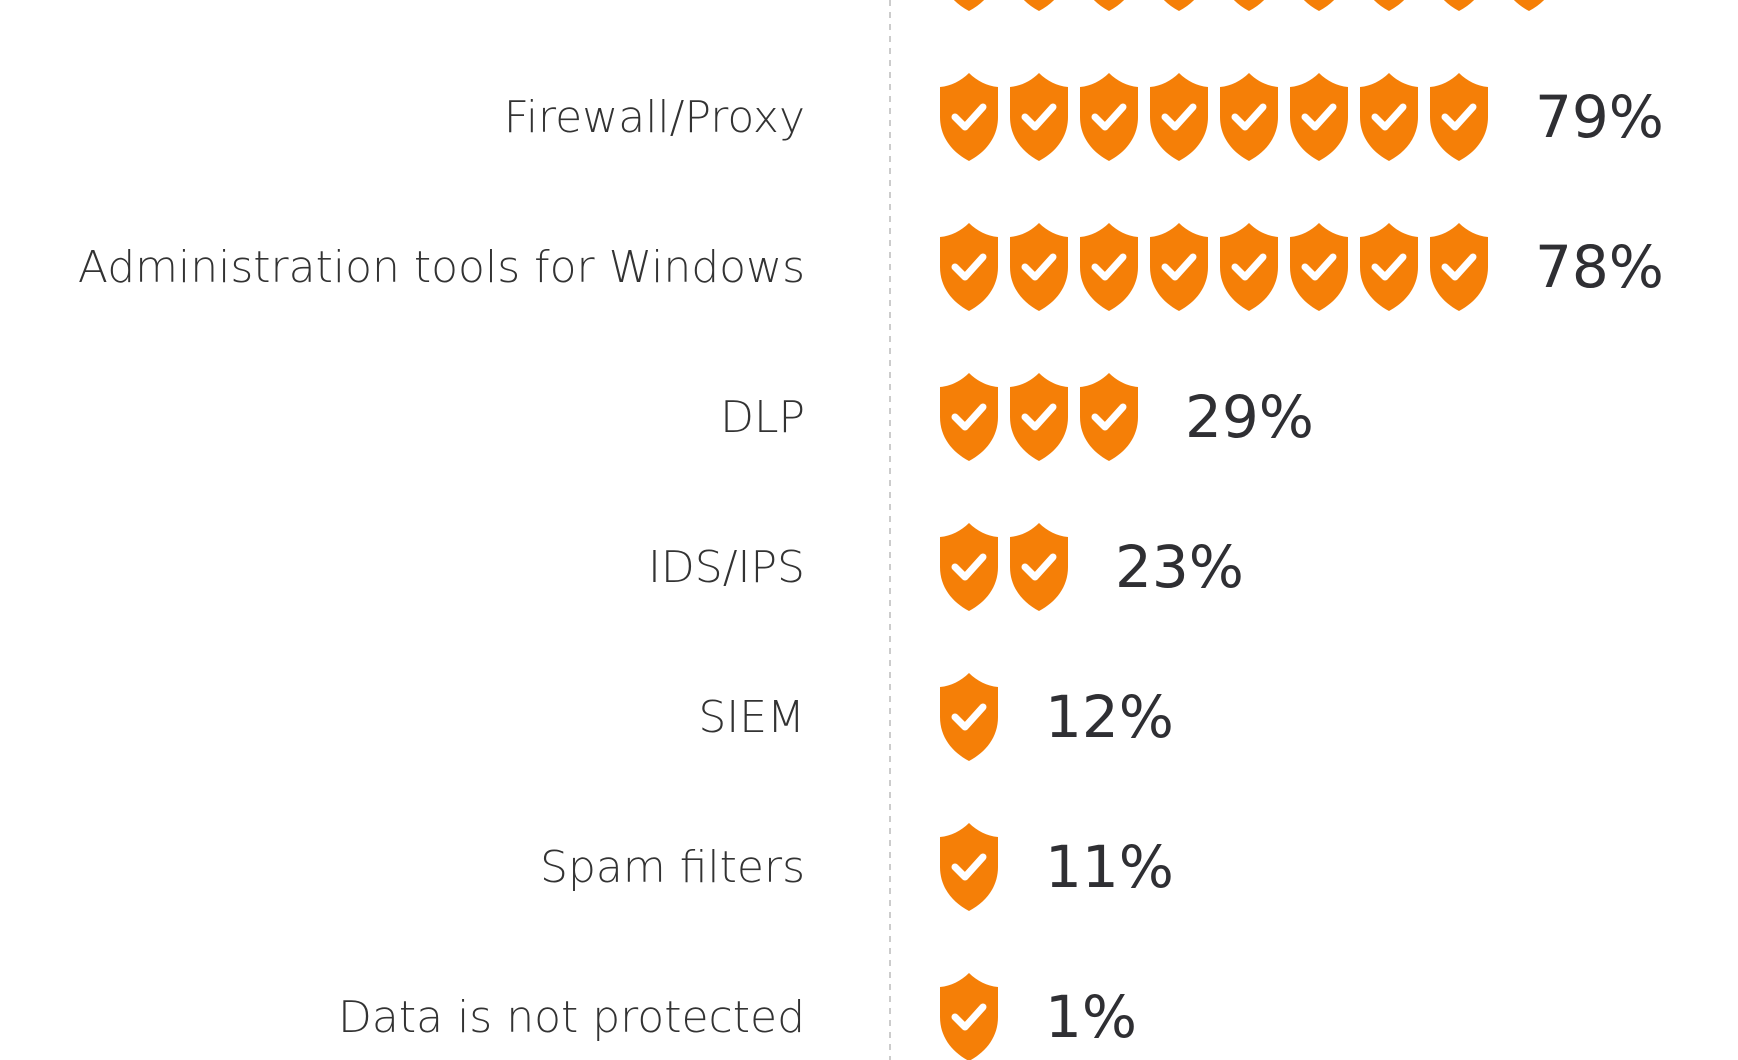  I want to click on chart-row: Administration tools for Windows 78%, so click(871, 267).